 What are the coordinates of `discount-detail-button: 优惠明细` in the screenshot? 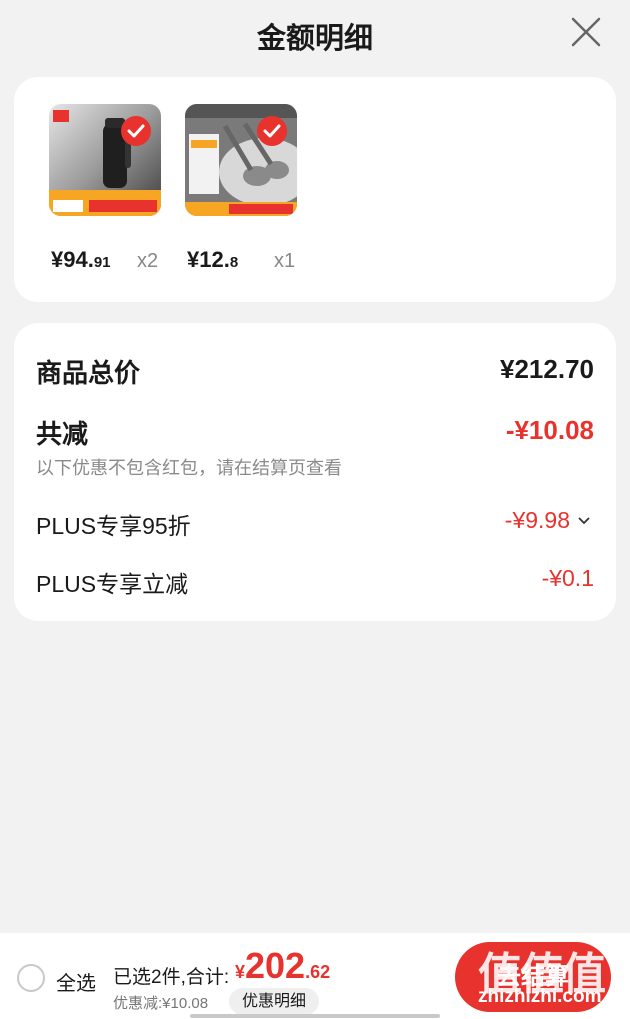 It's located at (274, 1001).